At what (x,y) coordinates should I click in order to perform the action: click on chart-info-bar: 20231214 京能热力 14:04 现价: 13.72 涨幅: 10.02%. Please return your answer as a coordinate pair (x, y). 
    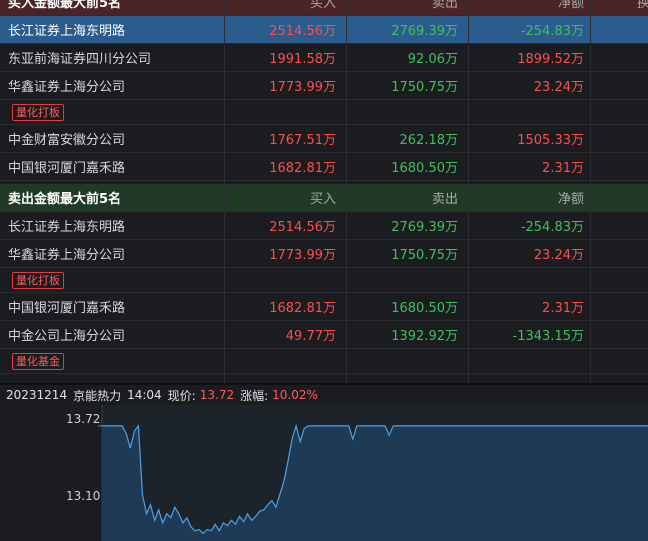
    Looking at the image, I should click on (324, 394).